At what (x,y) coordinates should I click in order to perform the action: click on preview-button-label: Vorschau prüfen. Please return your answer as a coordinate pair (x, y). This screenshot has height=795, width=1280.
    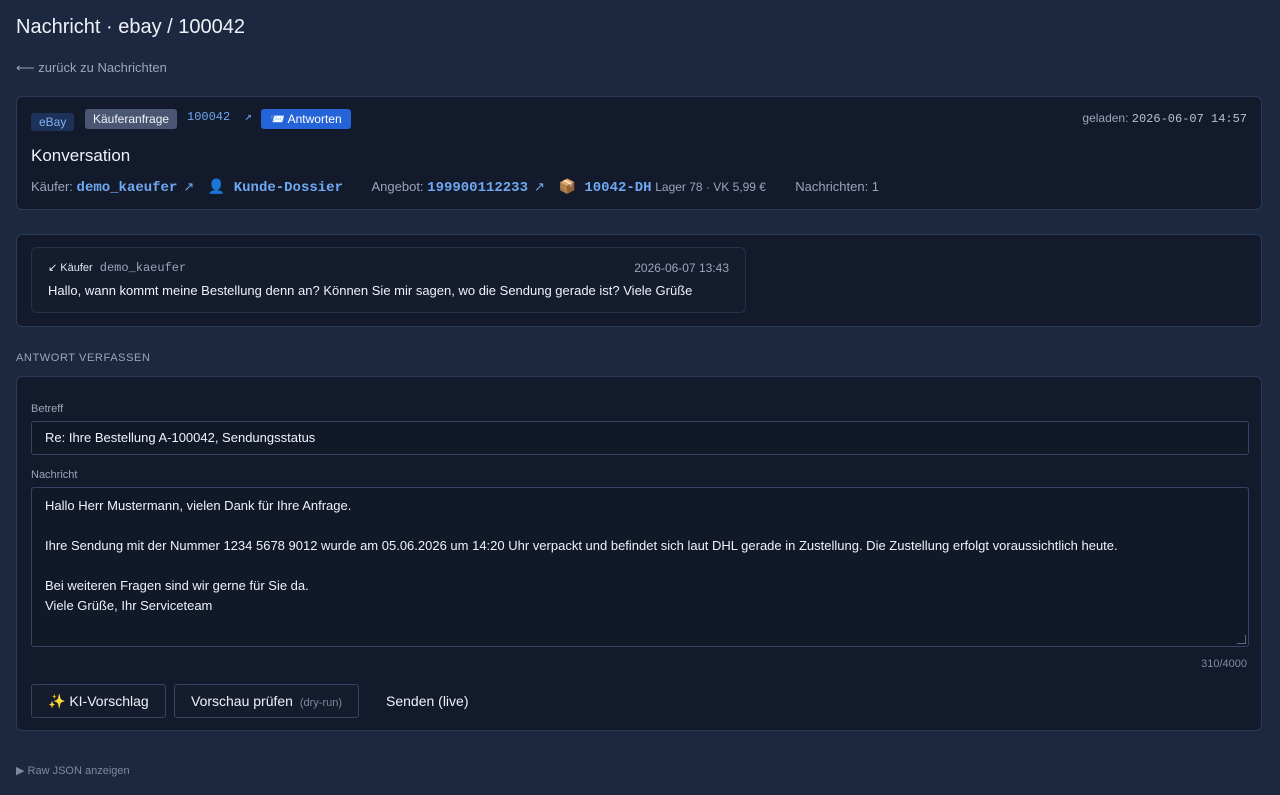
    Looking at the image, I should click on (242, 701).